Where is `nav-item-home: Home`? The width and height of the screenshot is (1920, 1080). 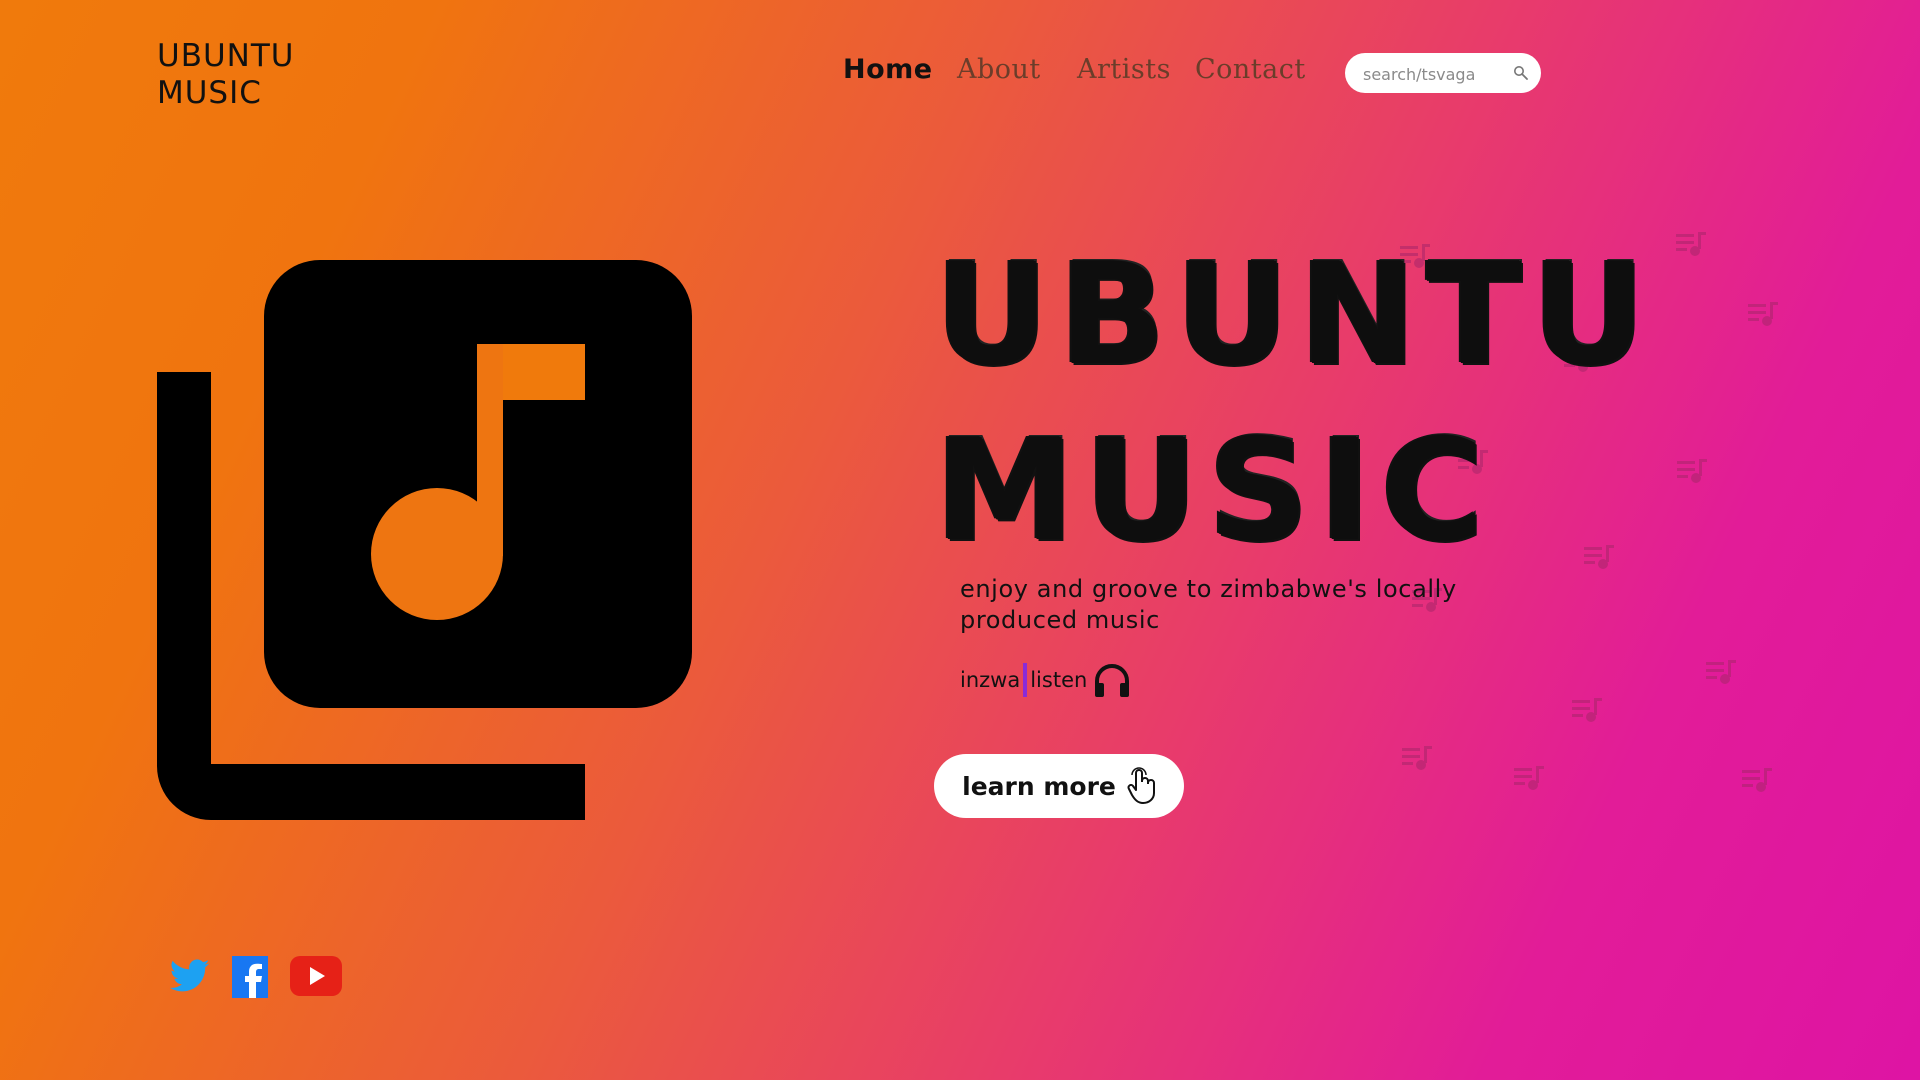
nav-item-home: Home is located at coordinates (888, 69).